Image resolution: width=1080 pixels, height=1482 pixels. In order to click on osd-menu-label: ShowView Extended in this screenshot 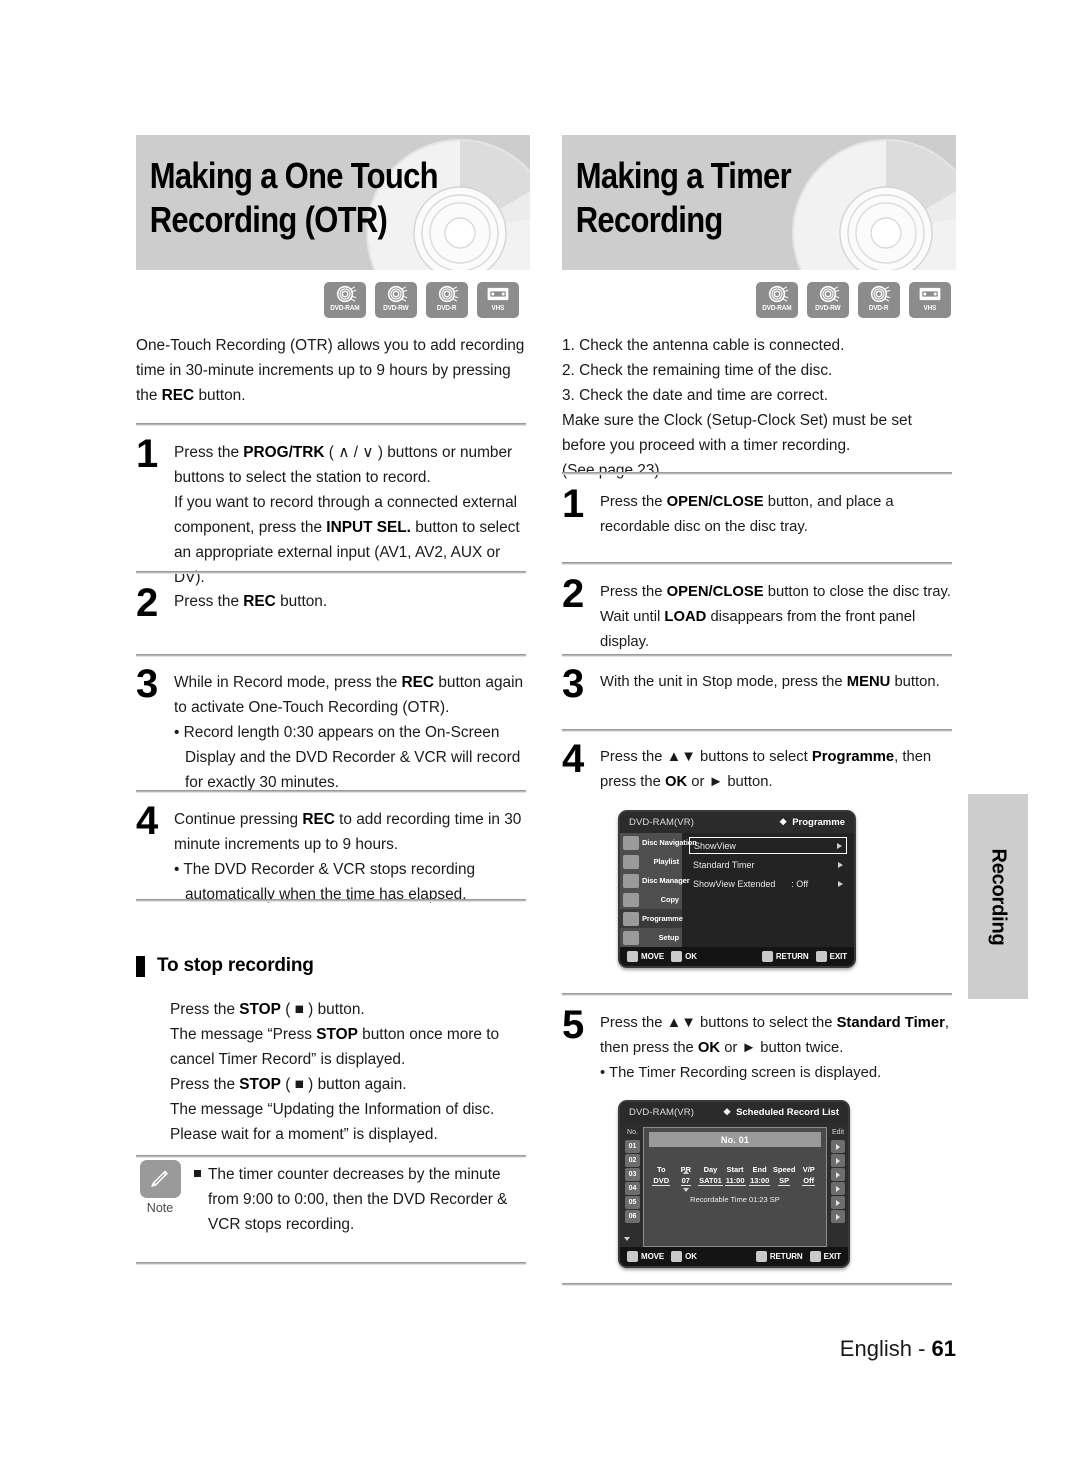, I will do `click(734, 883)`.